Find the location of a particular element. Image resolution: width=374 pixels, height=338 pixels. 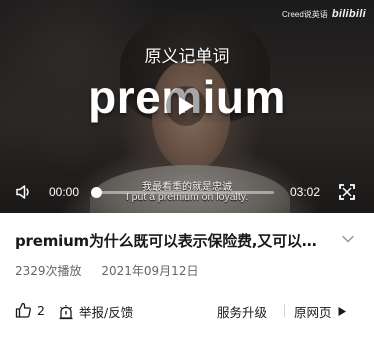

watermark-brand: bilibili is located at coordinates (348, 14).